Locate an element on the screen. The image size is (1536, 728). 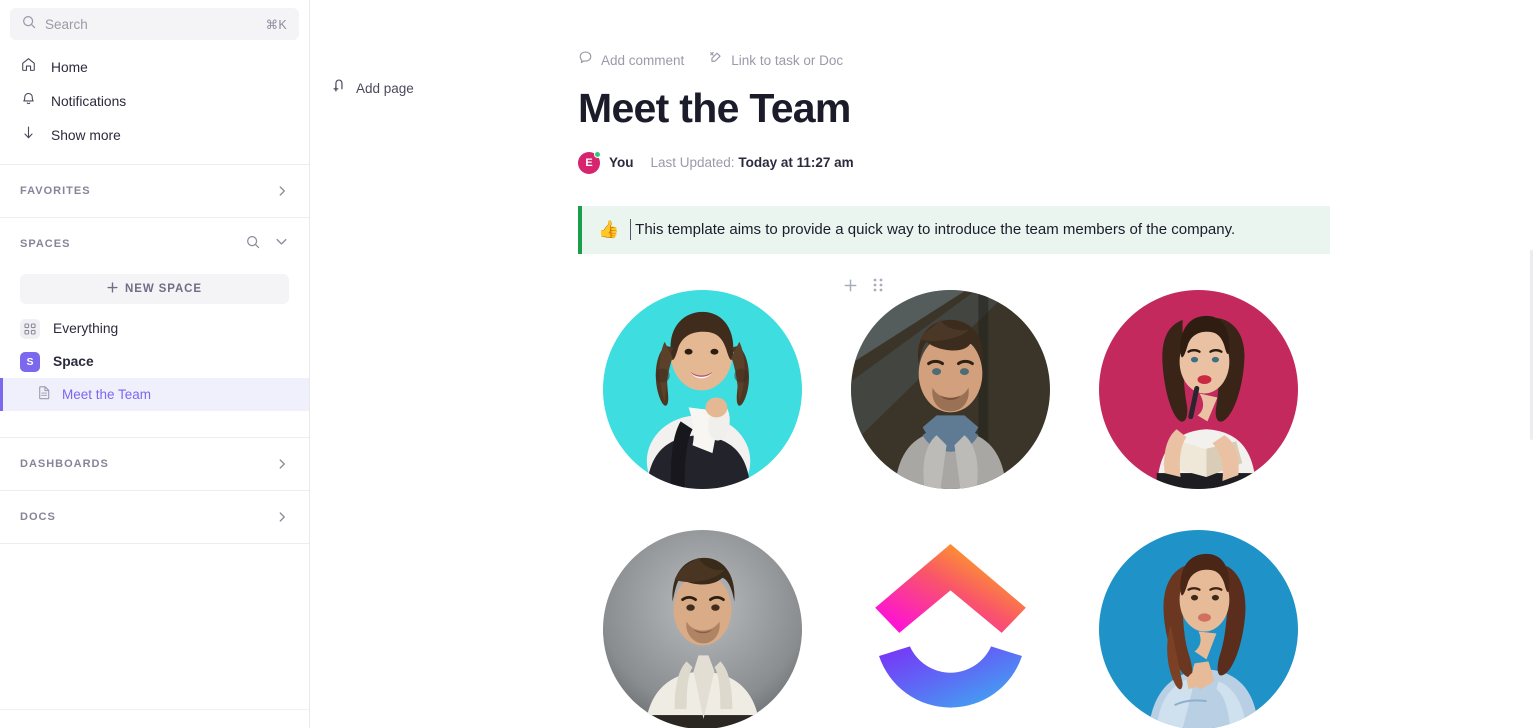
comment-icon is located at coordinates (585, 60).